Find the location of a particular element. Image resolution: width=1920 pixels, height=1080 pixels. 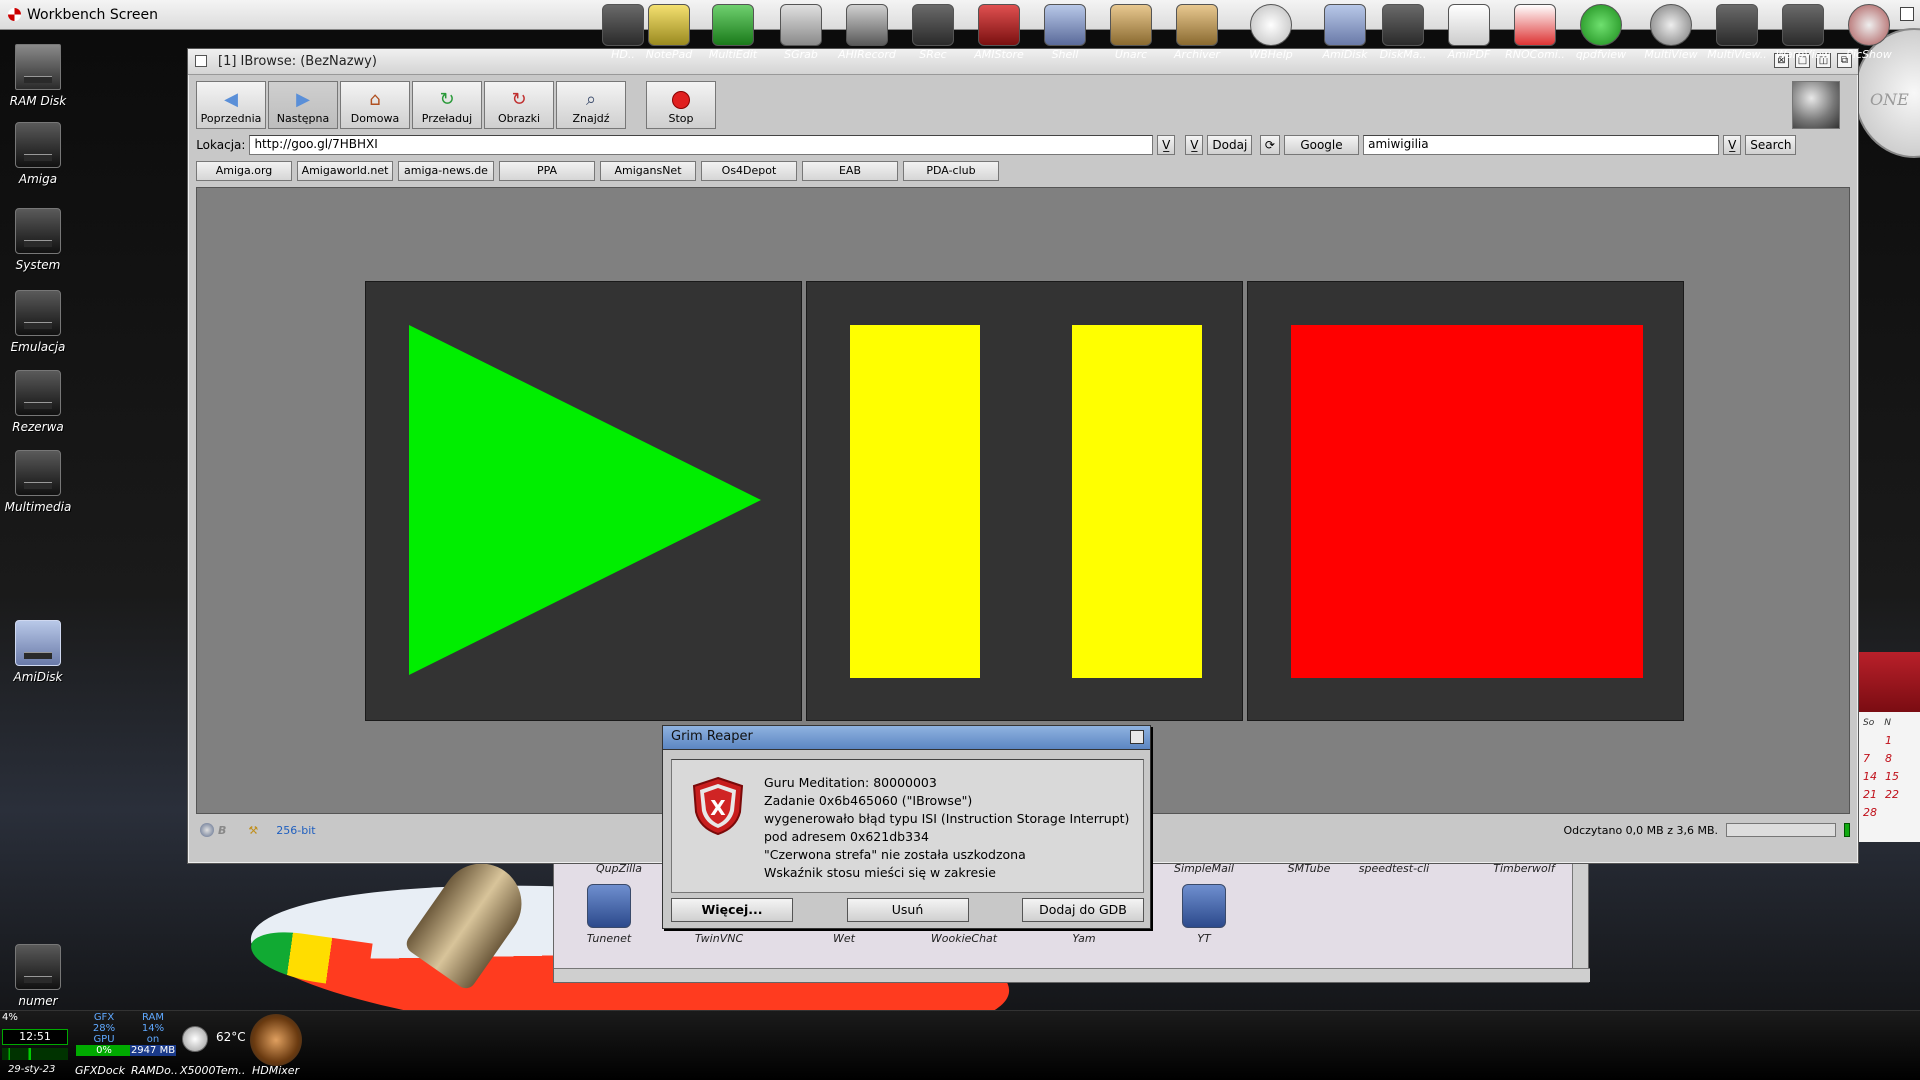

desktop-icon-amiga: Amiga is located at coordinates (39, 154).